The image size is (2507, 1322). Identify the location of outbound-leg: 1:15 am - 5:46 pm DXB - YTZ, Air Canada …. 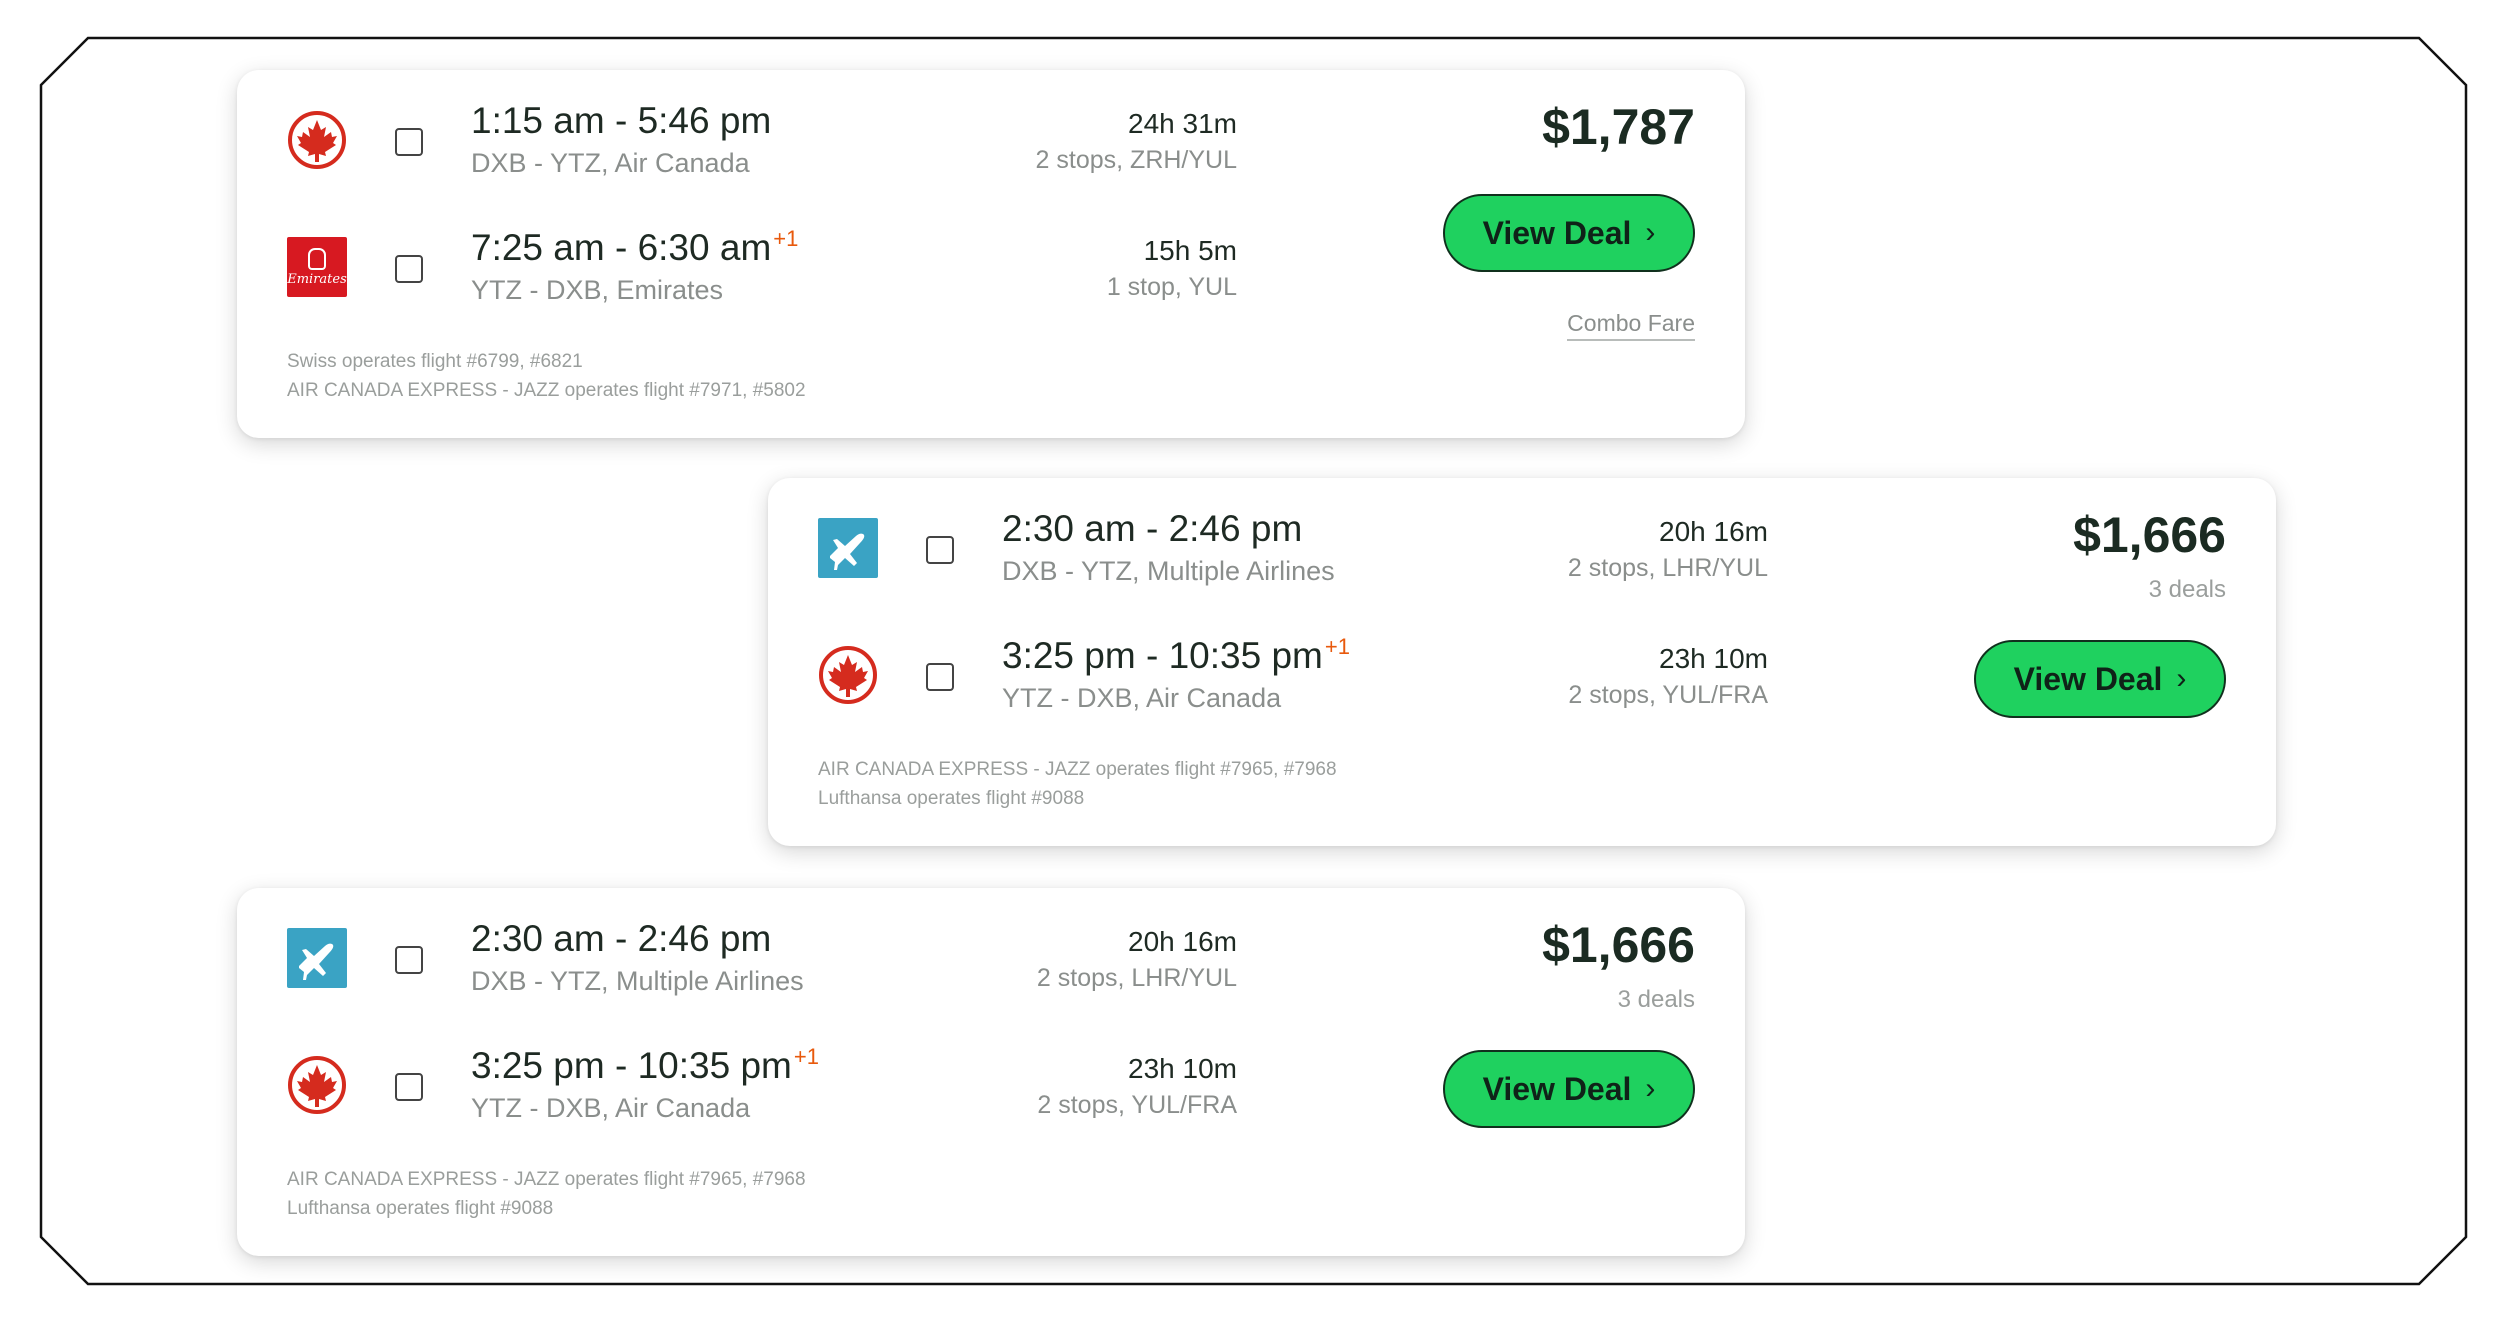
(737, 138).